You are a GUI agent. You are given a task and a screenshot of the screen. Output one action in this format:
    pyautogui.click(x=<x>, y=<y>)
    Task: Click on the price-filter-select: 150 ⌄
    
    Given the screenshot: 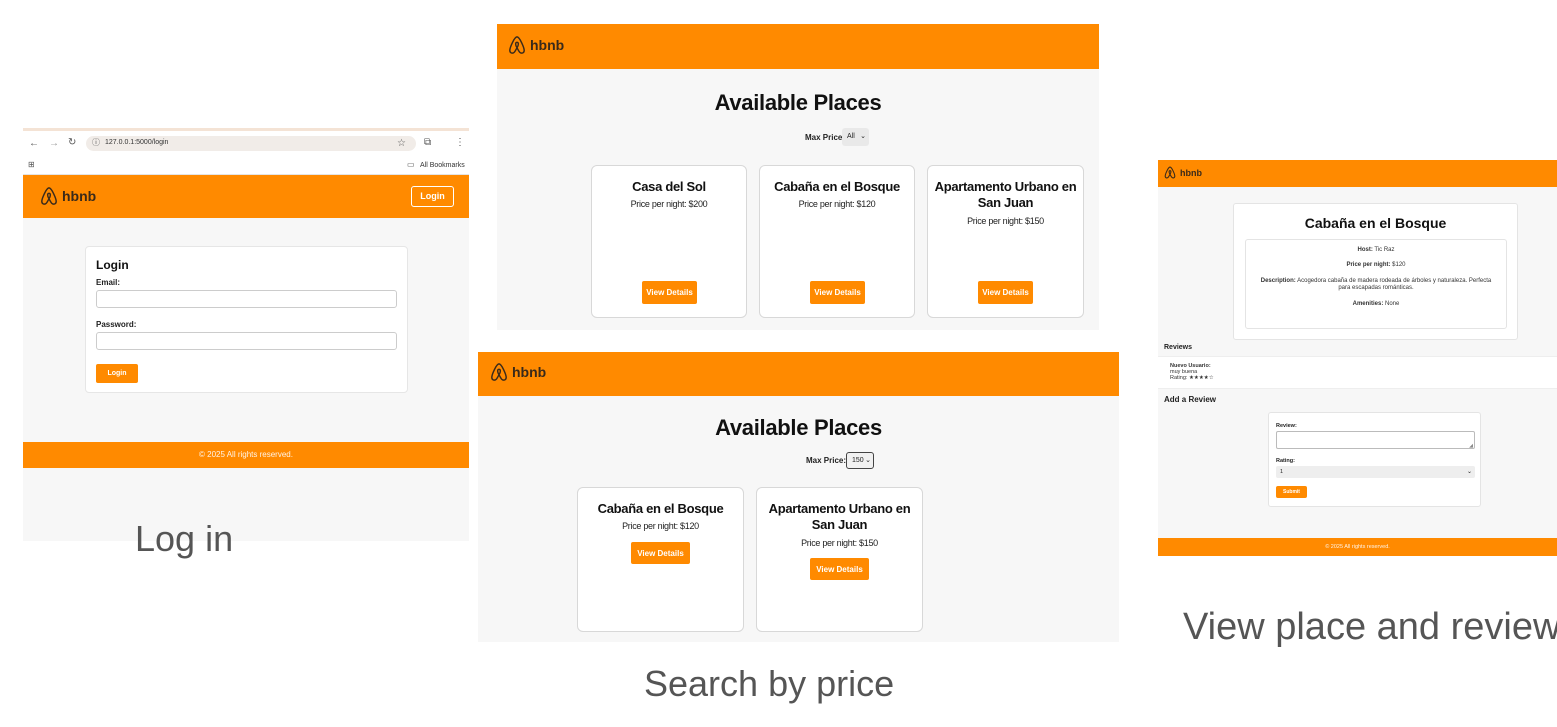 What is the action you would take?
    pyautogui.click(x=860, y=460)
    